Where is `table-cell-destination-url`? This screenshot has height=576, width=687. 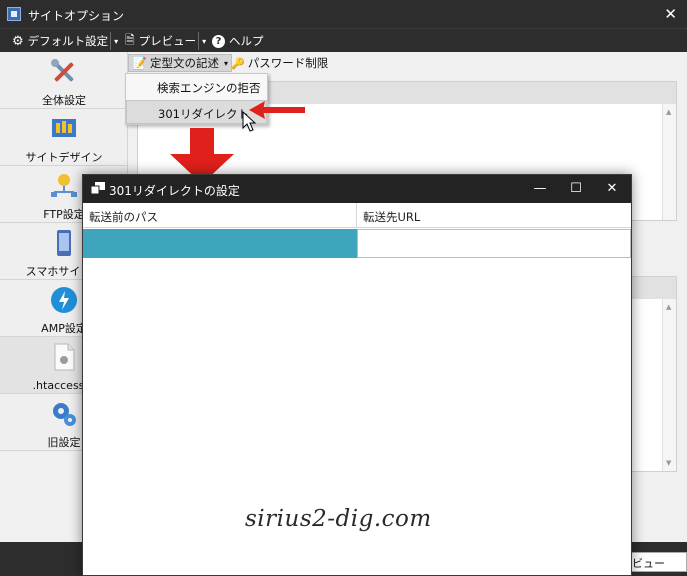
table-cell-destination-url is located at coordinates (494, 243).